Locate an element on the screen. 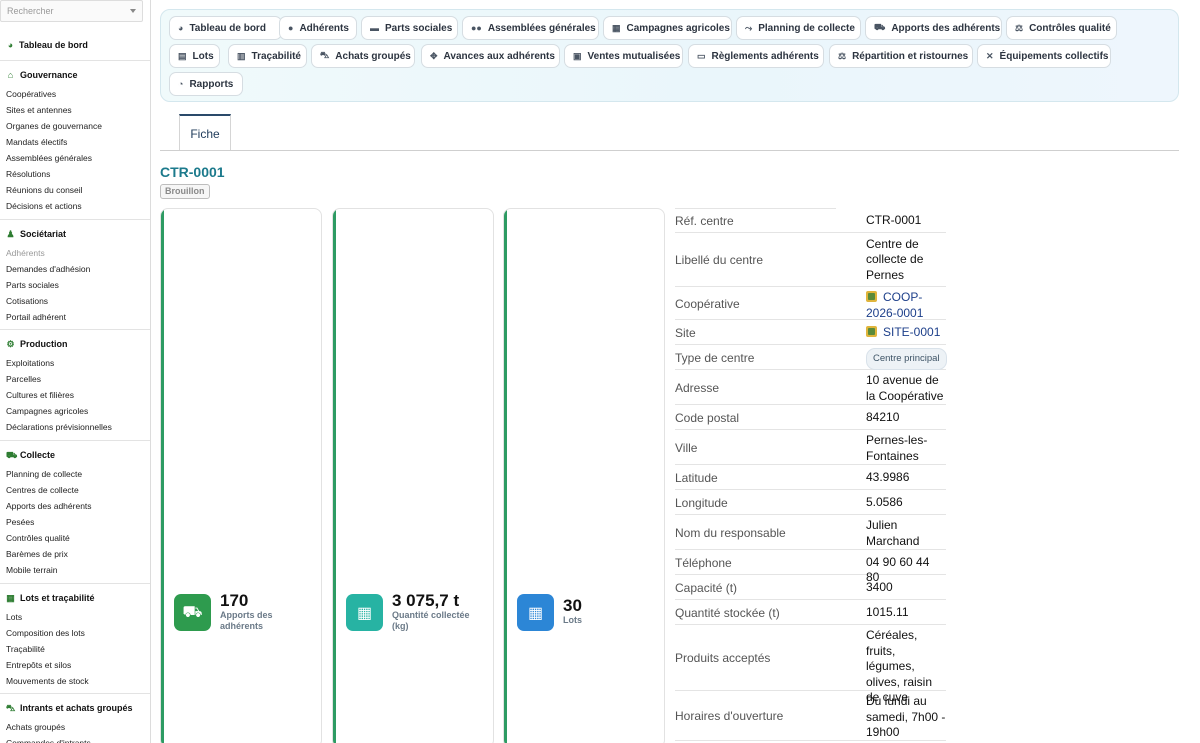 This screenshot has width=1200, height=743. sidebar-item: Mouvements de stock is located at coordinates (47, 681).